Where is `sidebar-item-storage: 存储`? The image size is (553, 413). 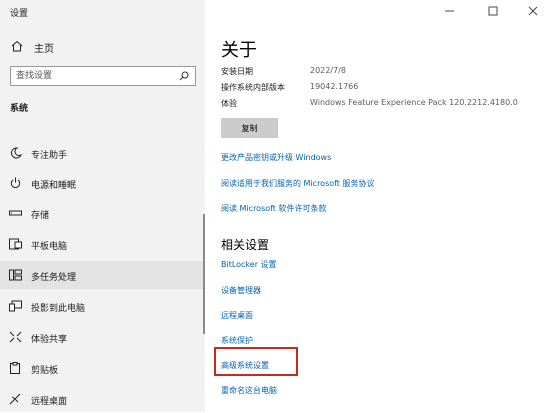 sidebar-item-storage: 存储 is located at coordinates (102, 213).